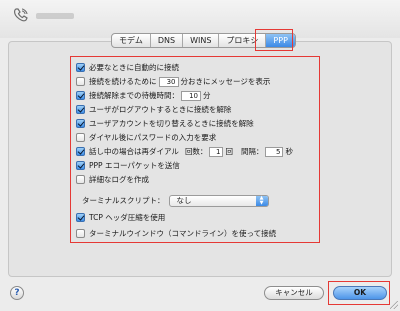 The width and height of the screenshot is (400, 311). I want to click on ppp-echo-row: PPP エコーパケットを送信, so click(128, 165).